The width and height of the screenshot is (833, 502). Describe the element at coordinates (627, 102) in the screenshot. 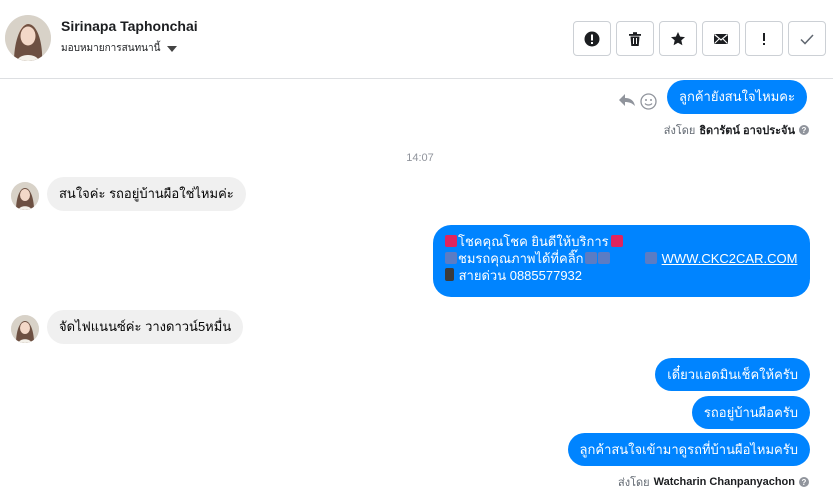

I see `reply-icon` at that location.